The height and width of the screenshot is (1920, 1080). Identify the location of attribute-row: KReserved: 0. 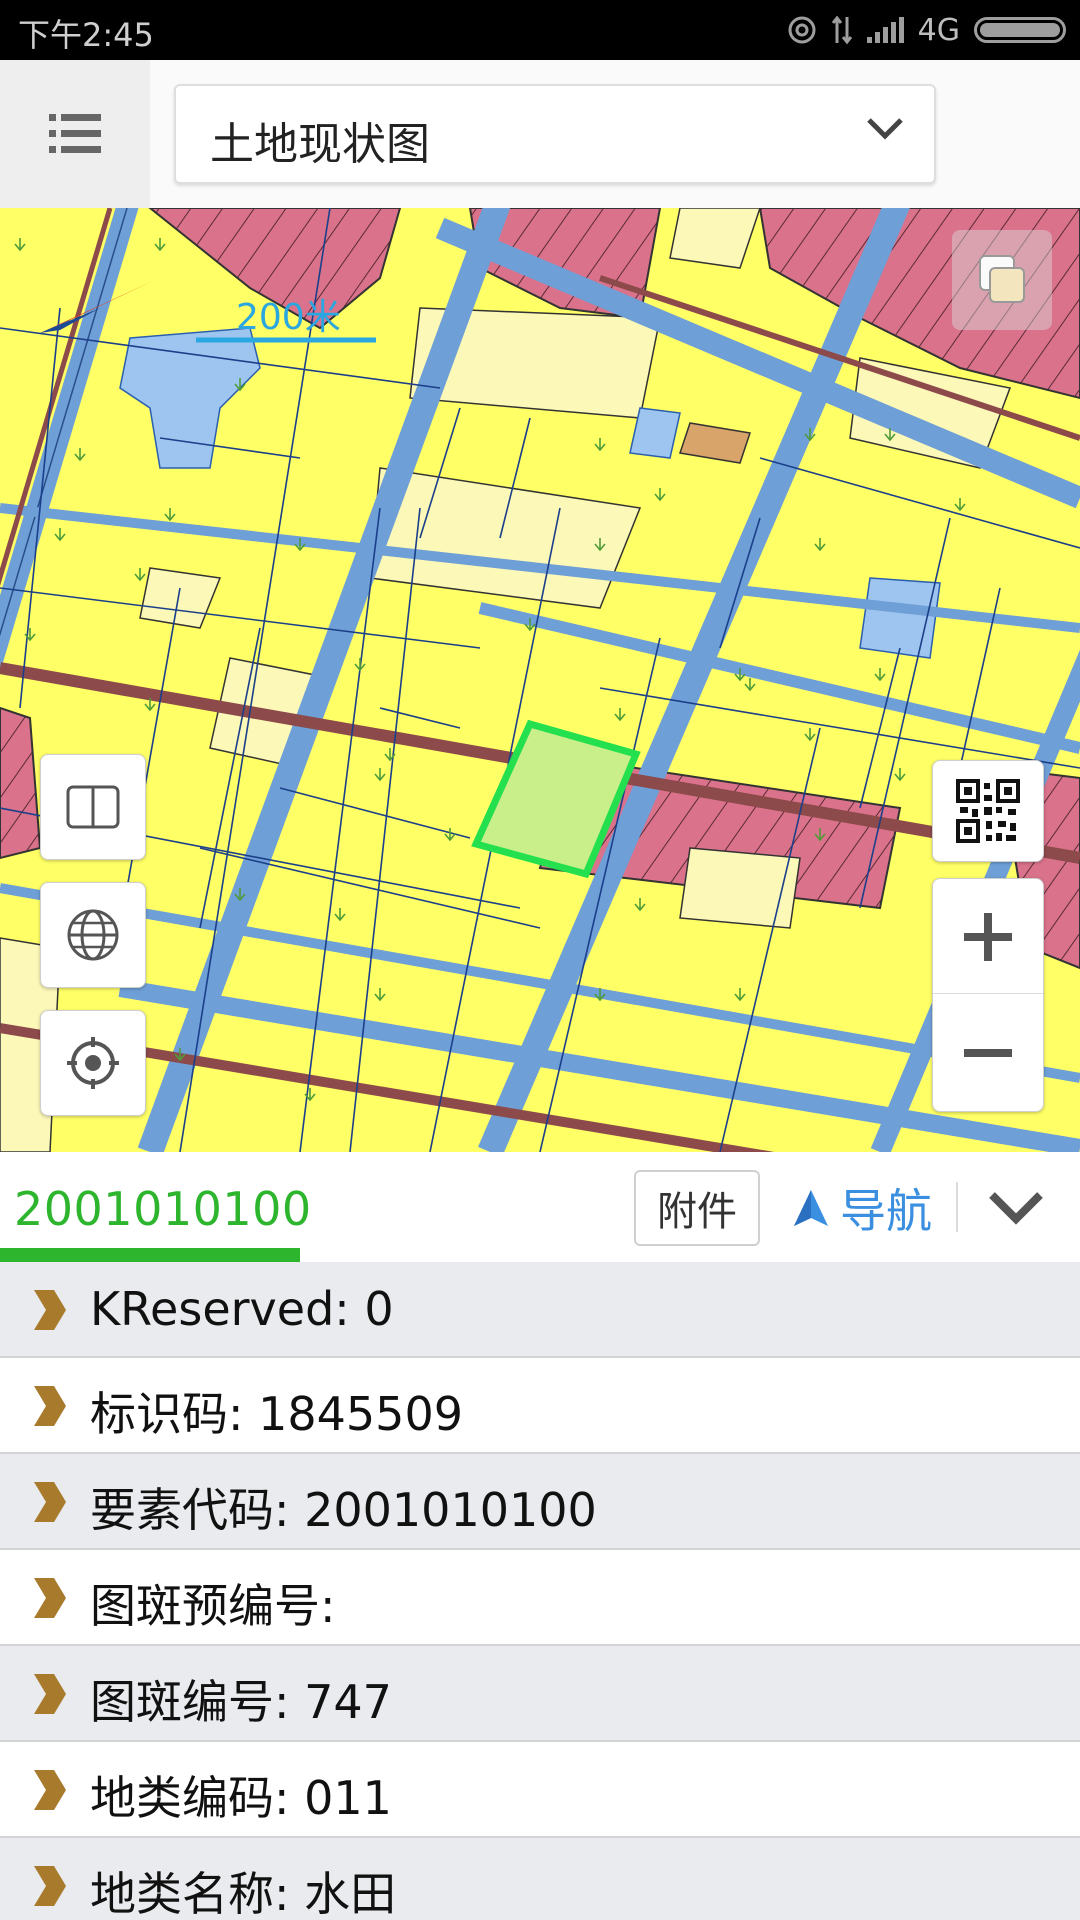
(540, 1310).